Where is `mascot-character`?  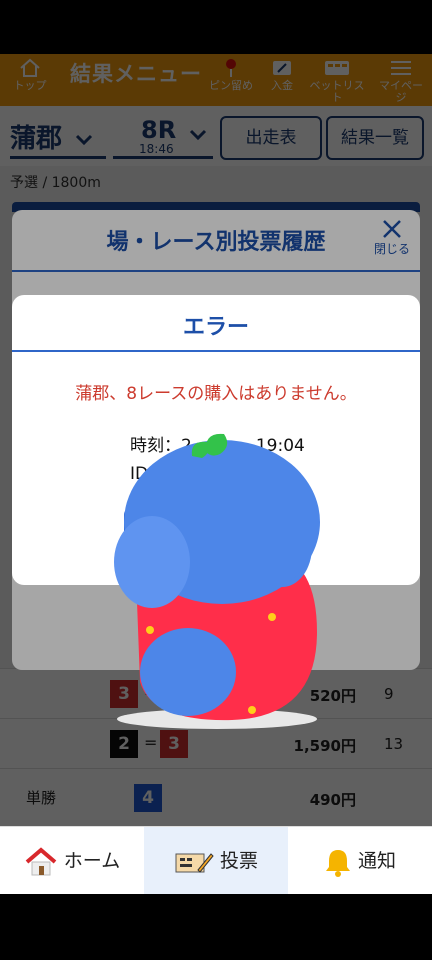 mascot-character is located at coordinates (217, 581).